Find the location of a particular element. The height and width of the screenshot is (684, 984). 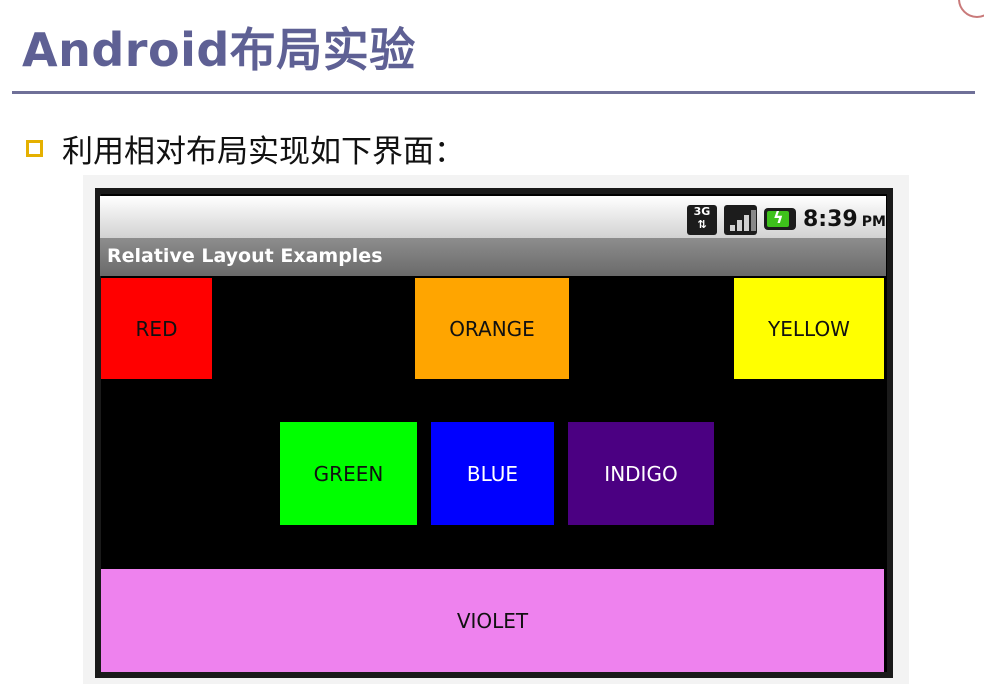

red-box: RED is located at coordinates (156, 328).